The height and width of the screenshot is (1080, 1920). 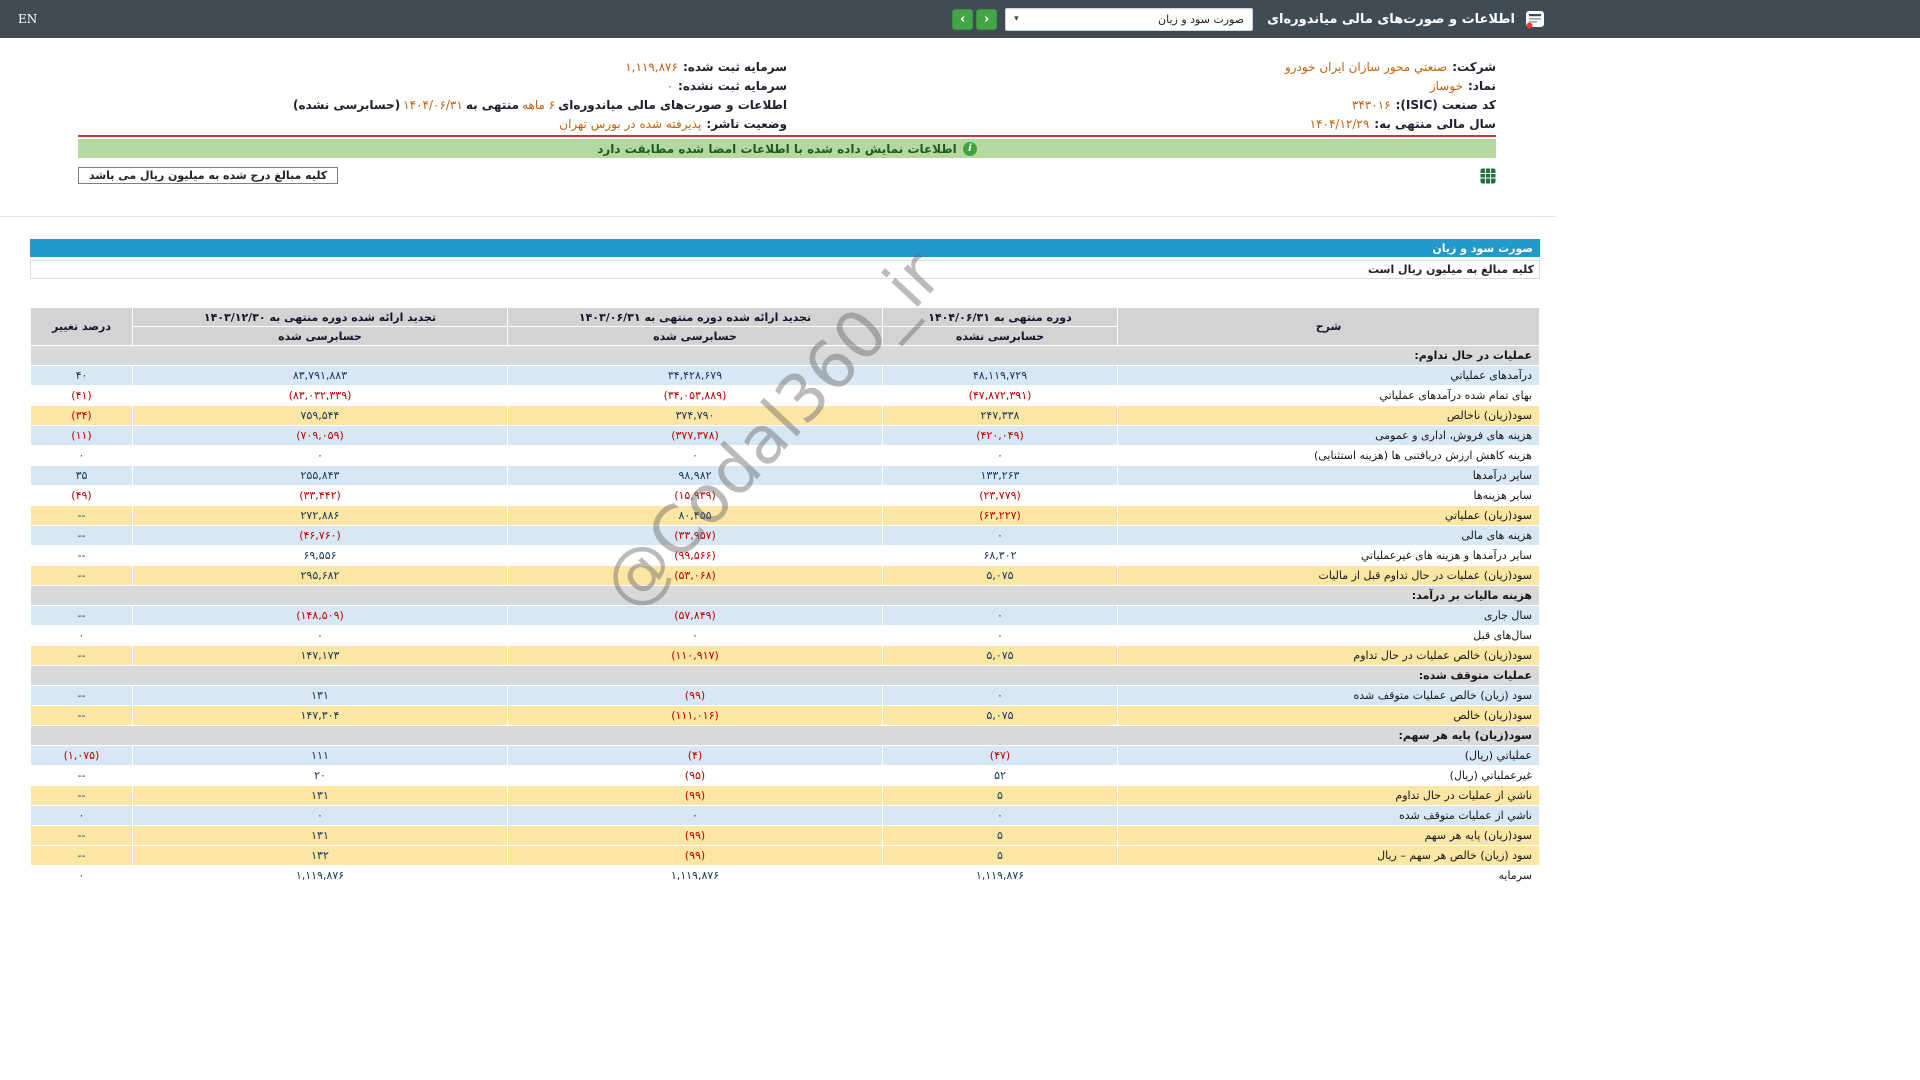 What do you see at coordinates (1328, 695) in the screenshot?
I see `row-description: سود (زیان) خالص عملیات متوقف شده` at bounding box center [1328, 695].